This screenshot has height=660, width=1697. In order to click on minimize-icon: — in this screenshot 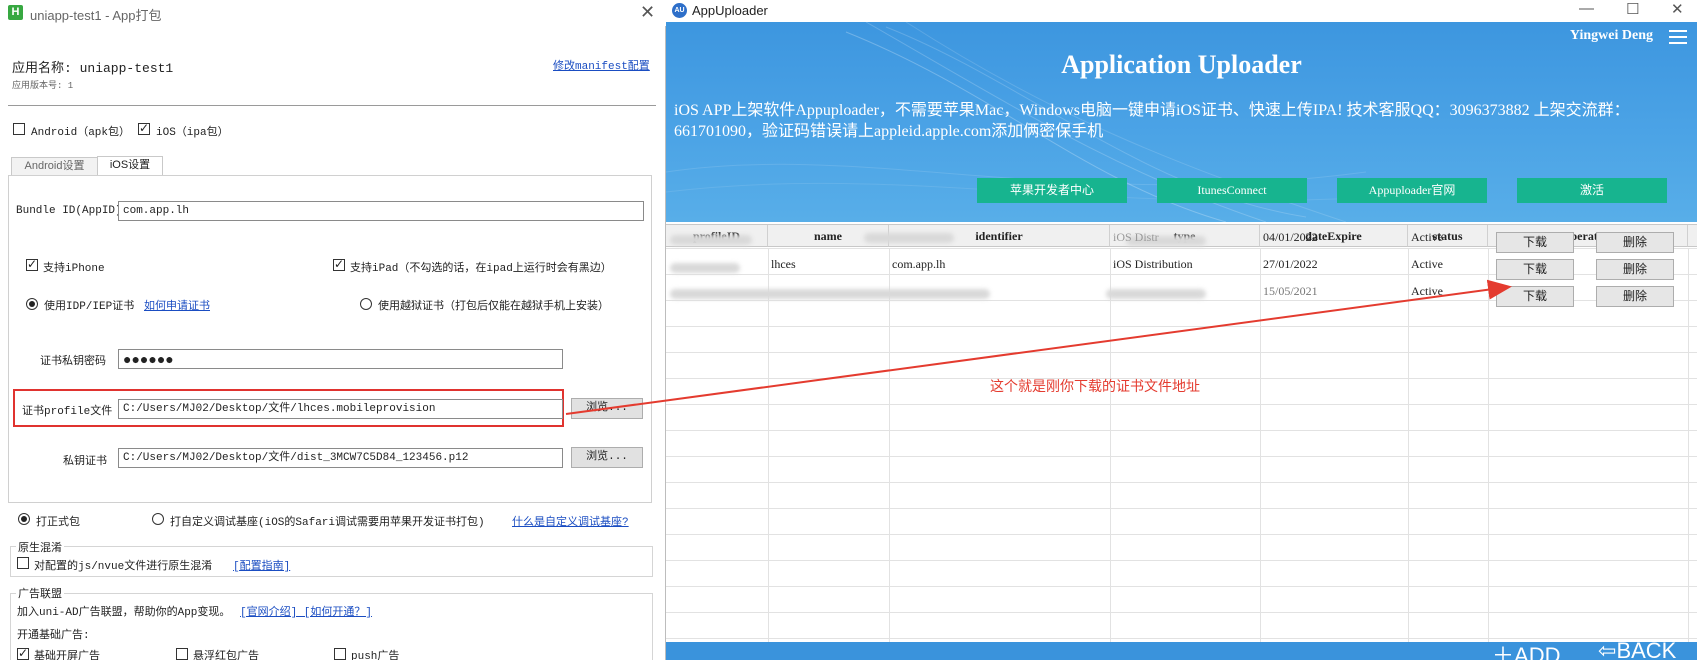, I will do `click(1586, 8)`.